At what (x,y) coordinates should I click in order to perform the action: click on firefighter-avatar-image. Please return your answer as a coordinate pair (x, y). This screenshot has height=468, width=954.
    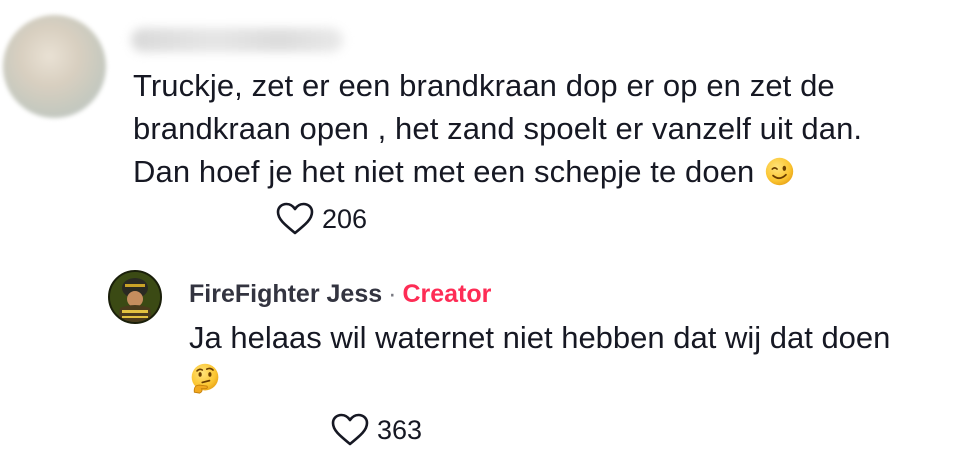
    Looking at the image, I should click on (135, 297).